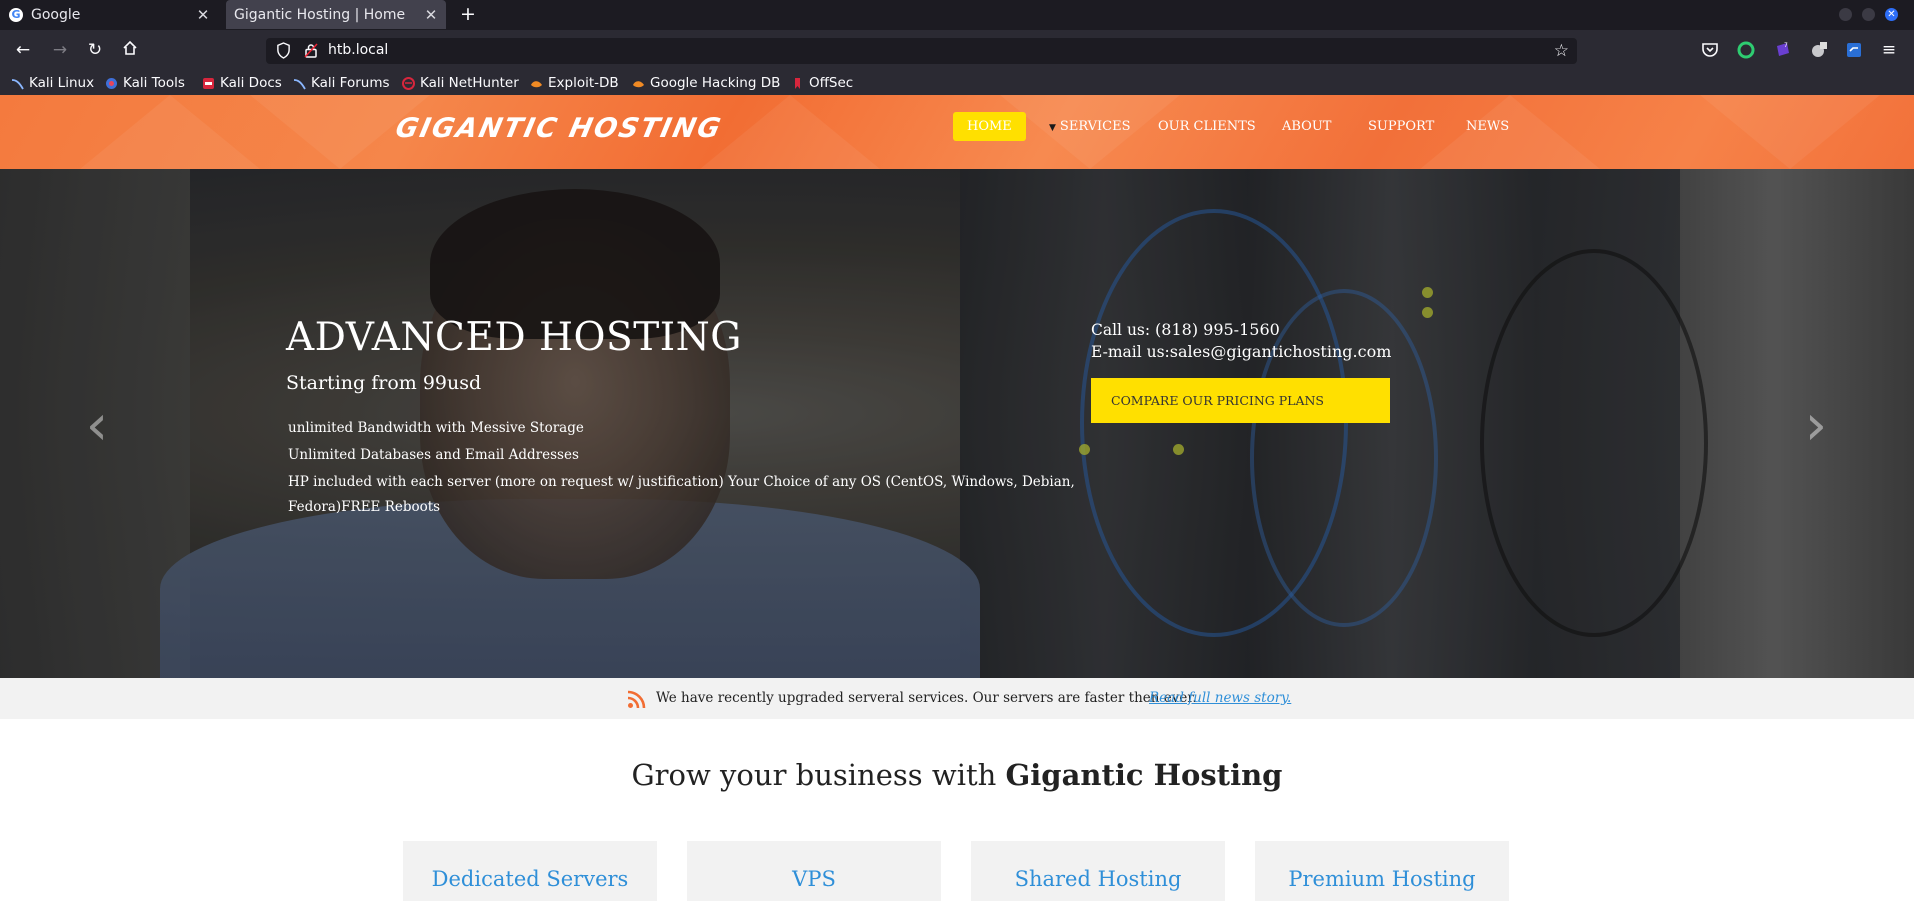 This screenshot has height=901, width=1914. I want to click on hero-subtitle: Starting from 99usd, so click(384, 383).